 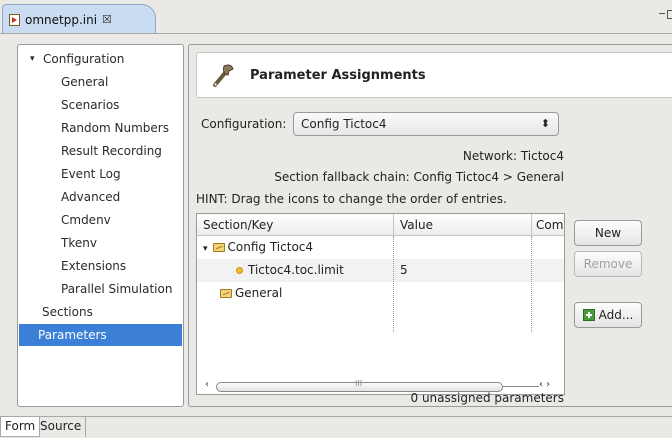 I want to click on tree-item-label: Parameters, so click(x=72, y=335).